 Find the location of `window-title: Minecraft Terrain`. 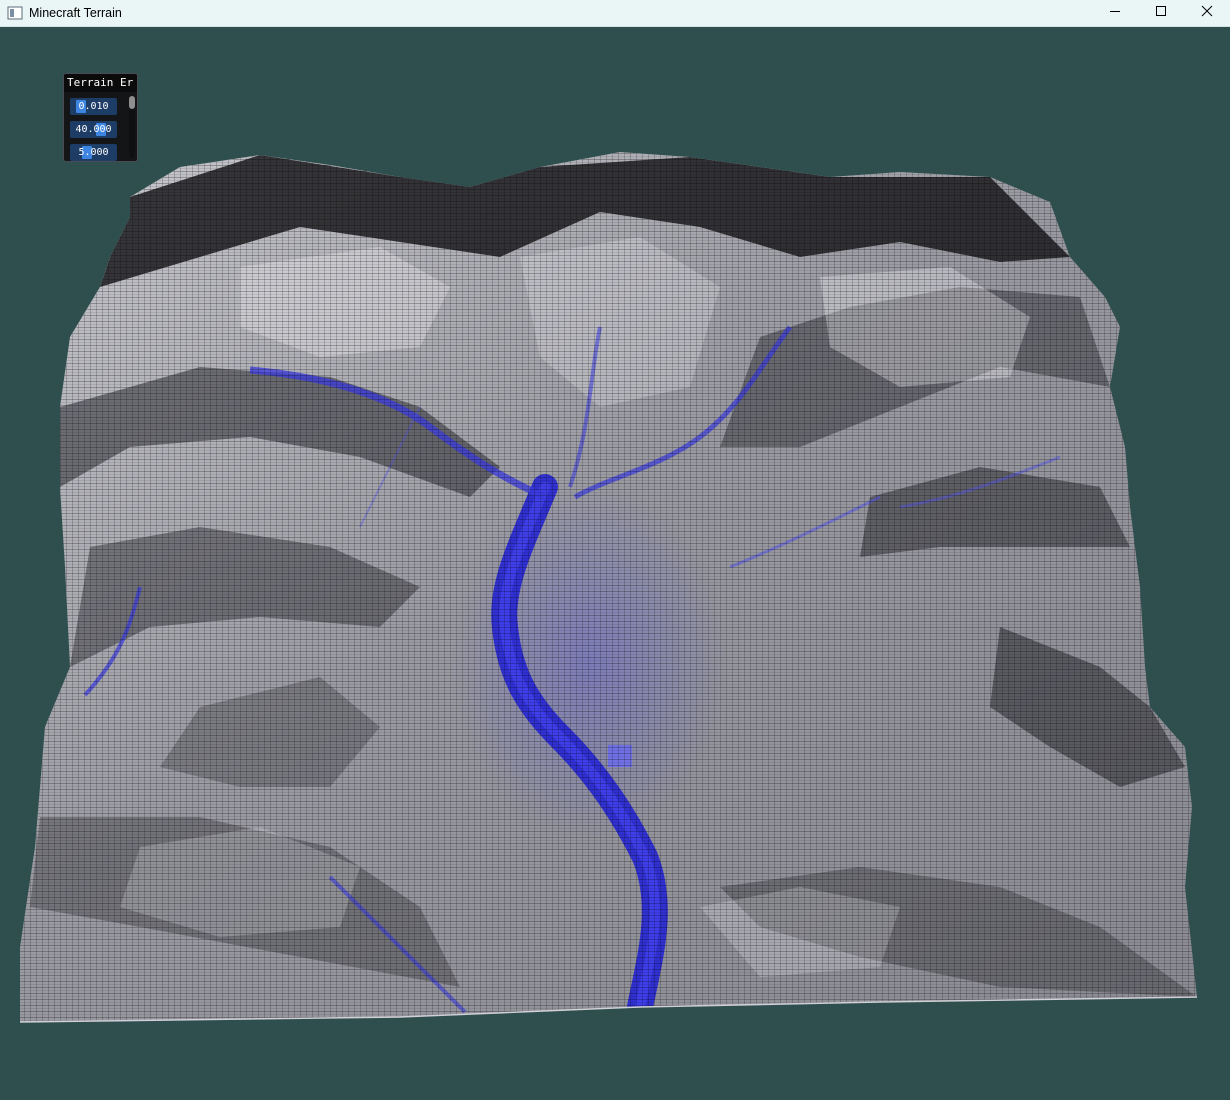

window-title: Minecraft Terrain is located at coordinates (75, 13).